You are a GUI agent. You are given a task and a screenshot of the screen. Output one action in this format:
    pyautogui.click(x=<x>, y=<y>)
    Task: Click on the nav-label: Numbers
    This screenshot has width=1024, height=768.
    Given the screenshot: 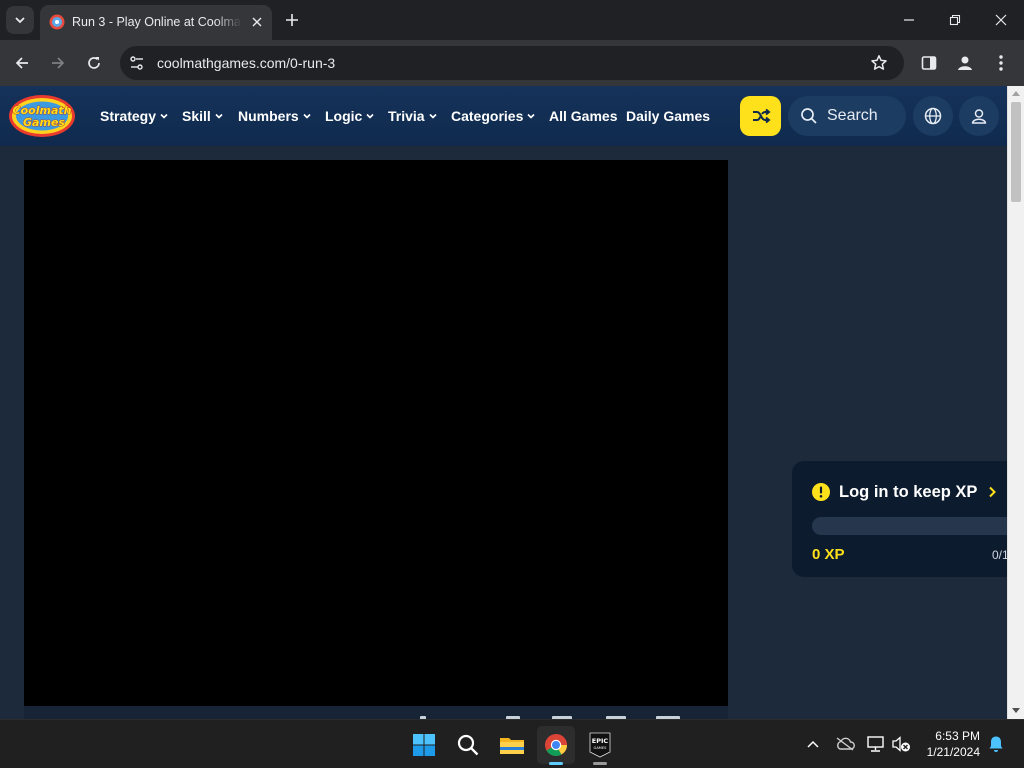 What is the action you would take?
    pyautogui.click(x=268, y=116)
    